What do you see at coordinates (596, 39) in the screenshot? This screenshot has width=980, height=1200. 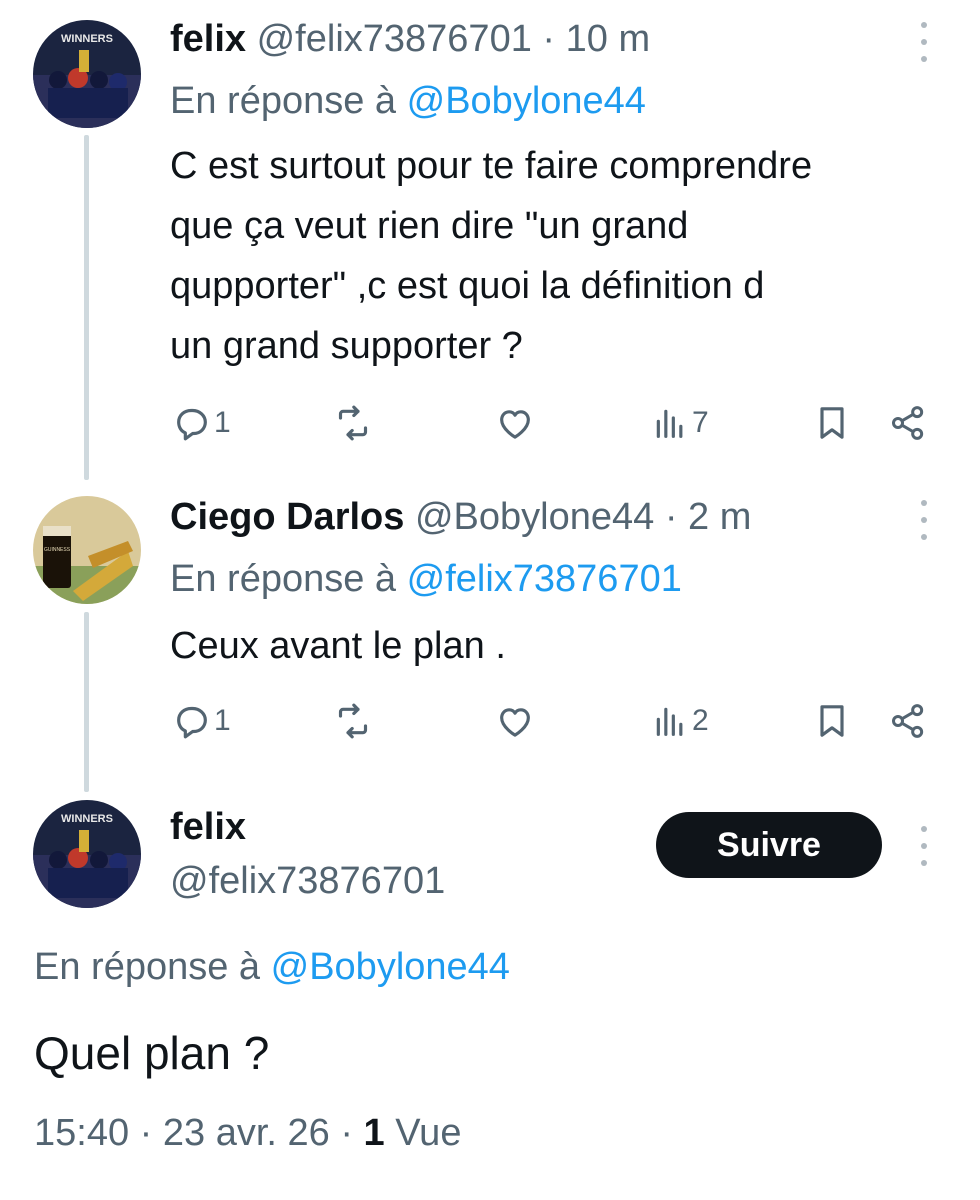 I see `tweet-time: · 10 m` at bounding box center [596, 39].